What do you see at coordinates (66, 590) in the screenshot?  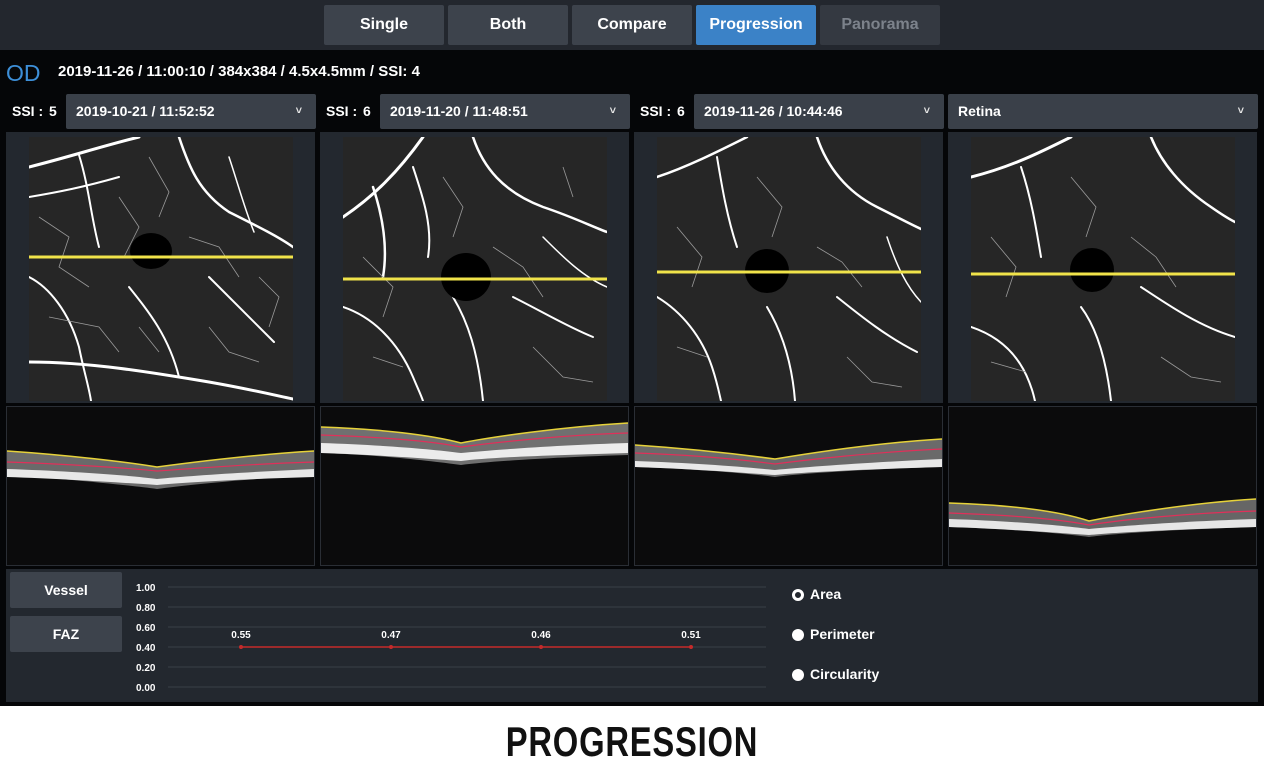 I see `vessel-button: Vessel` at bounding box center [66, 590].